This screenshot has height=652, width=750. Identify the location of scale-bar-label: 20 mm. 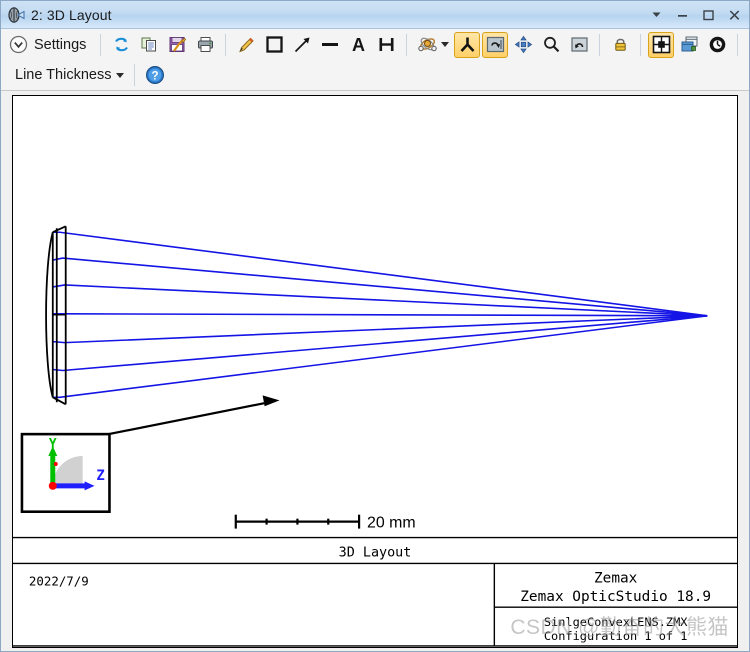
(391, 523).